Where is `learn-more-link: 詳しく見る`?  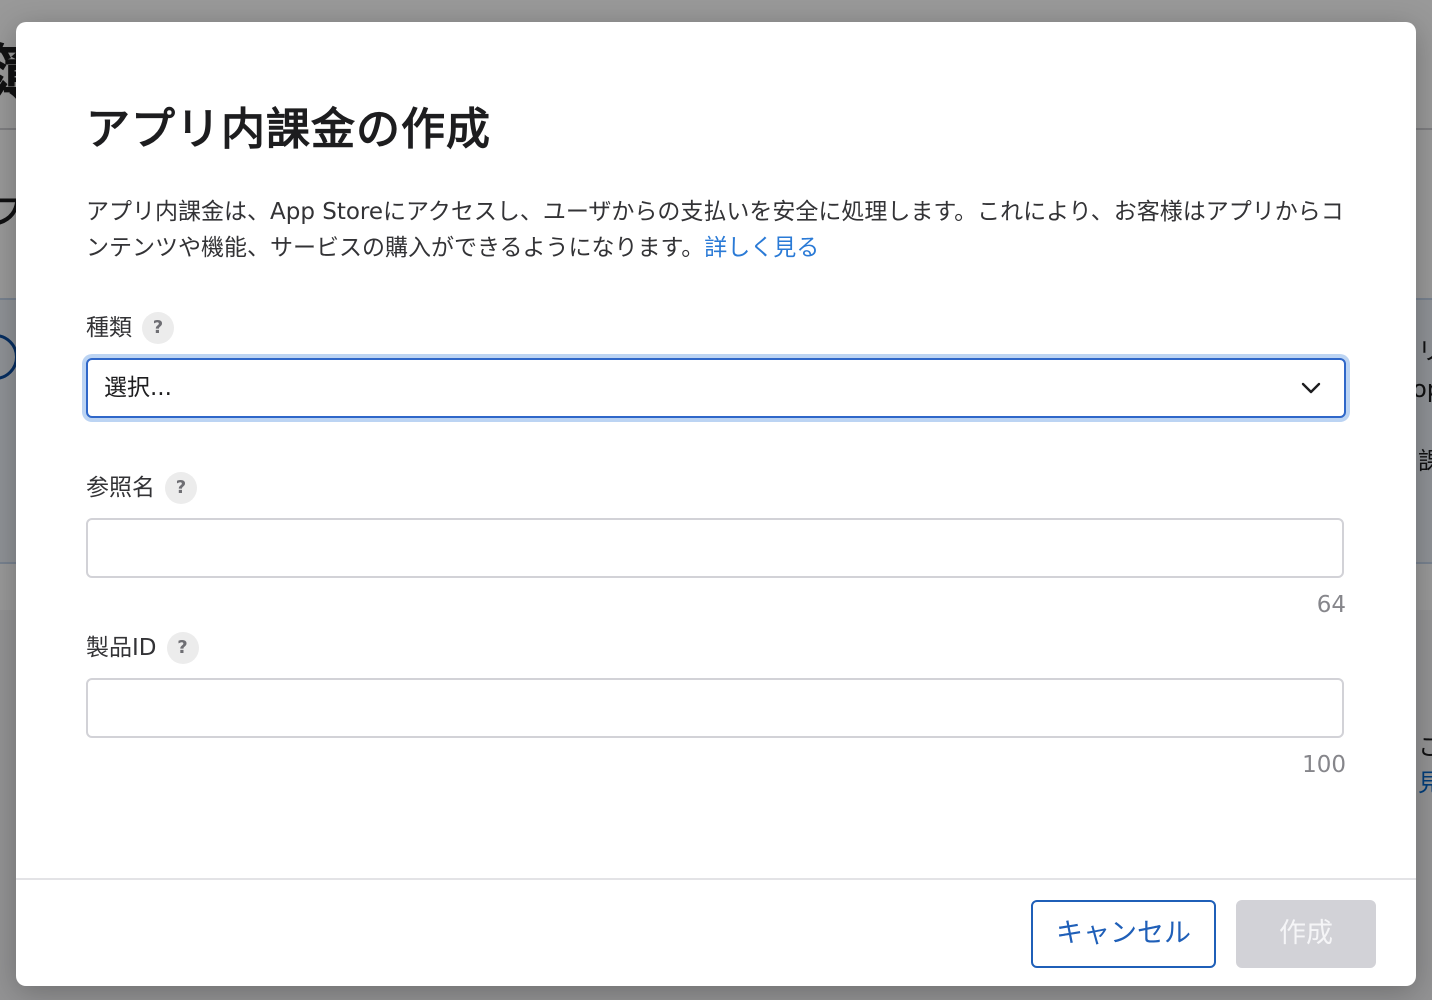
learn-more-link: 詳しく見る is located at coordinates (761, 248).